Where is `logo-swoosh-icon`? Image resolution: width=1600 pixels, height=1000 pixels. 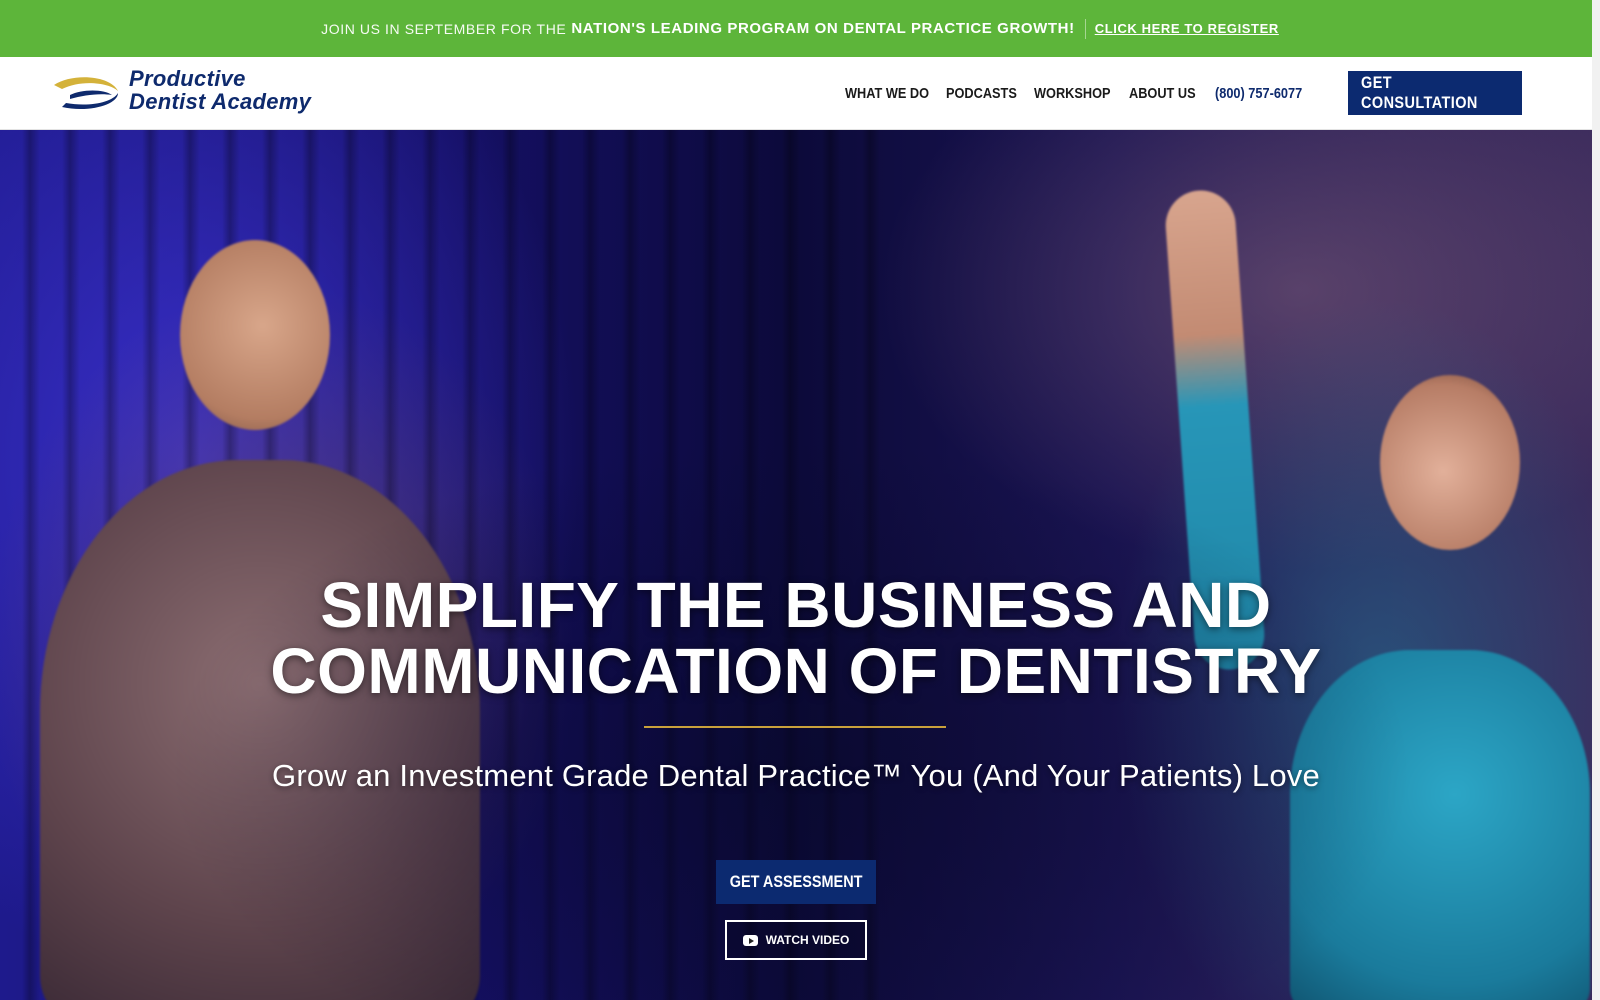 logo-swoosh-icon is located at coordinates (86, 93).